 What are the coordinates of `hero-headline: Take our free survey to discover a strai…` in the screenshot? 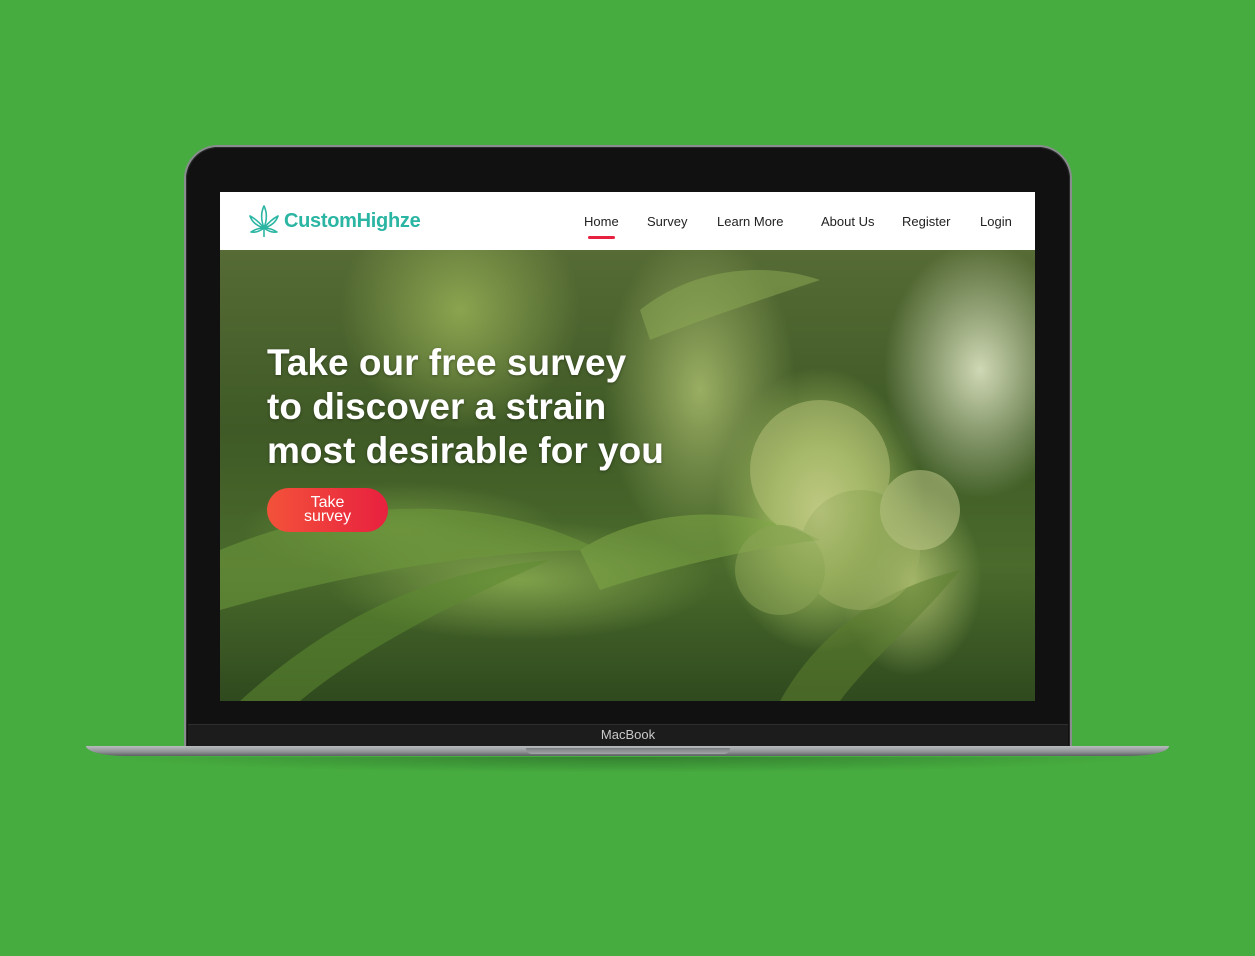 It's located at (487, 407).